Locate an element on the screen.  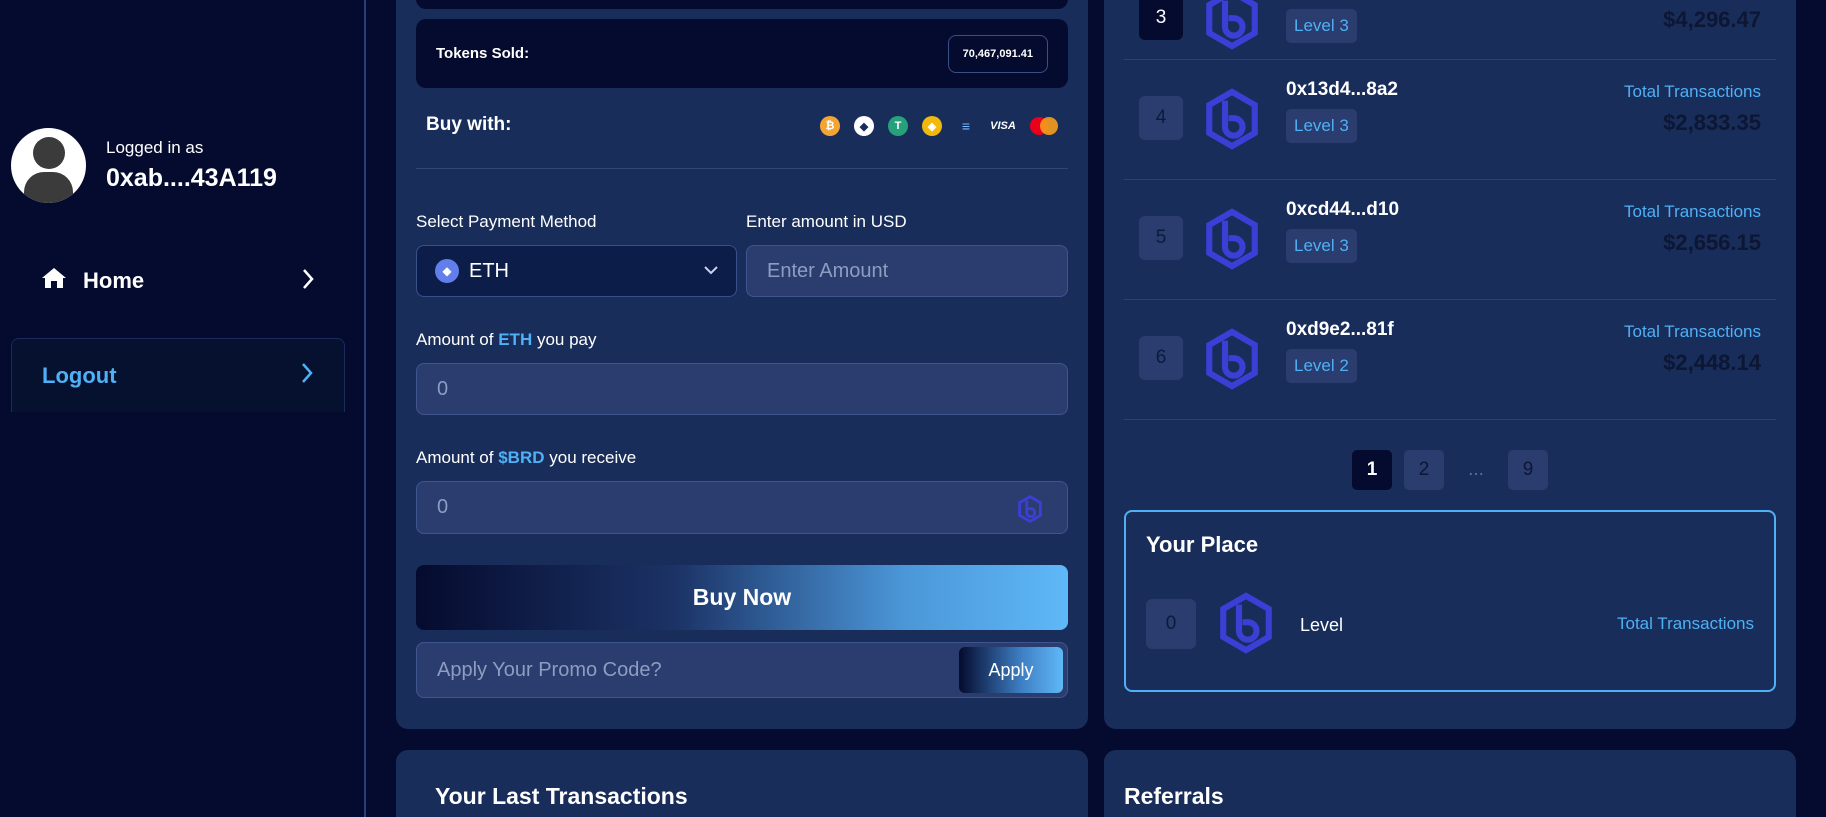
visa-icon: VISA is located at coordinates (1003, 126).